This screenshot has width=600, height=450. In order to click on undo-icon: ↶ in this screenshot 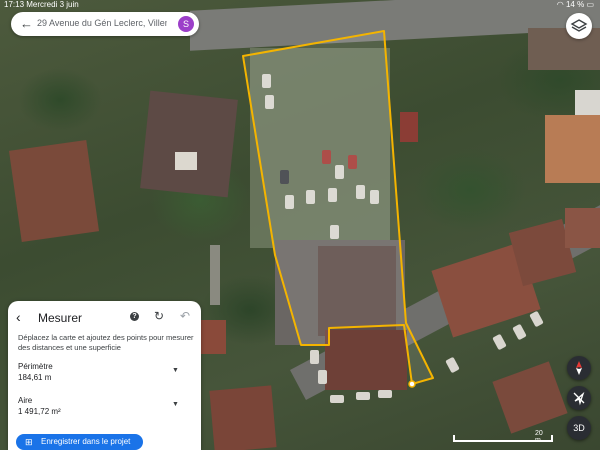, I will do `click(185, 316)`.